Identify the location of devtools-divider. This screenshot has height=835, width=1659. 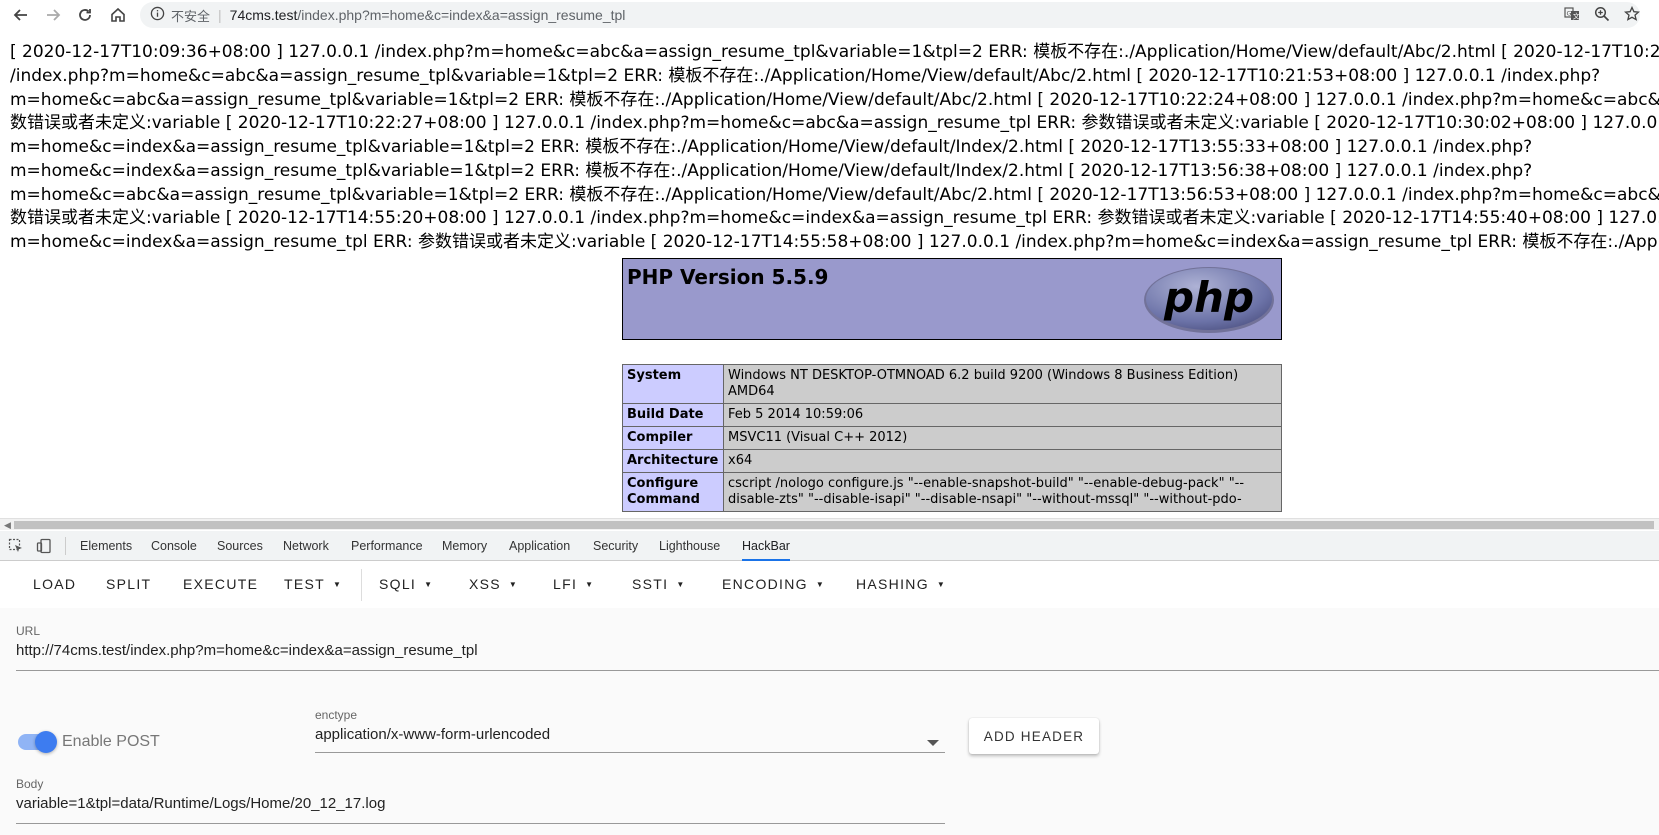
(65, 546).